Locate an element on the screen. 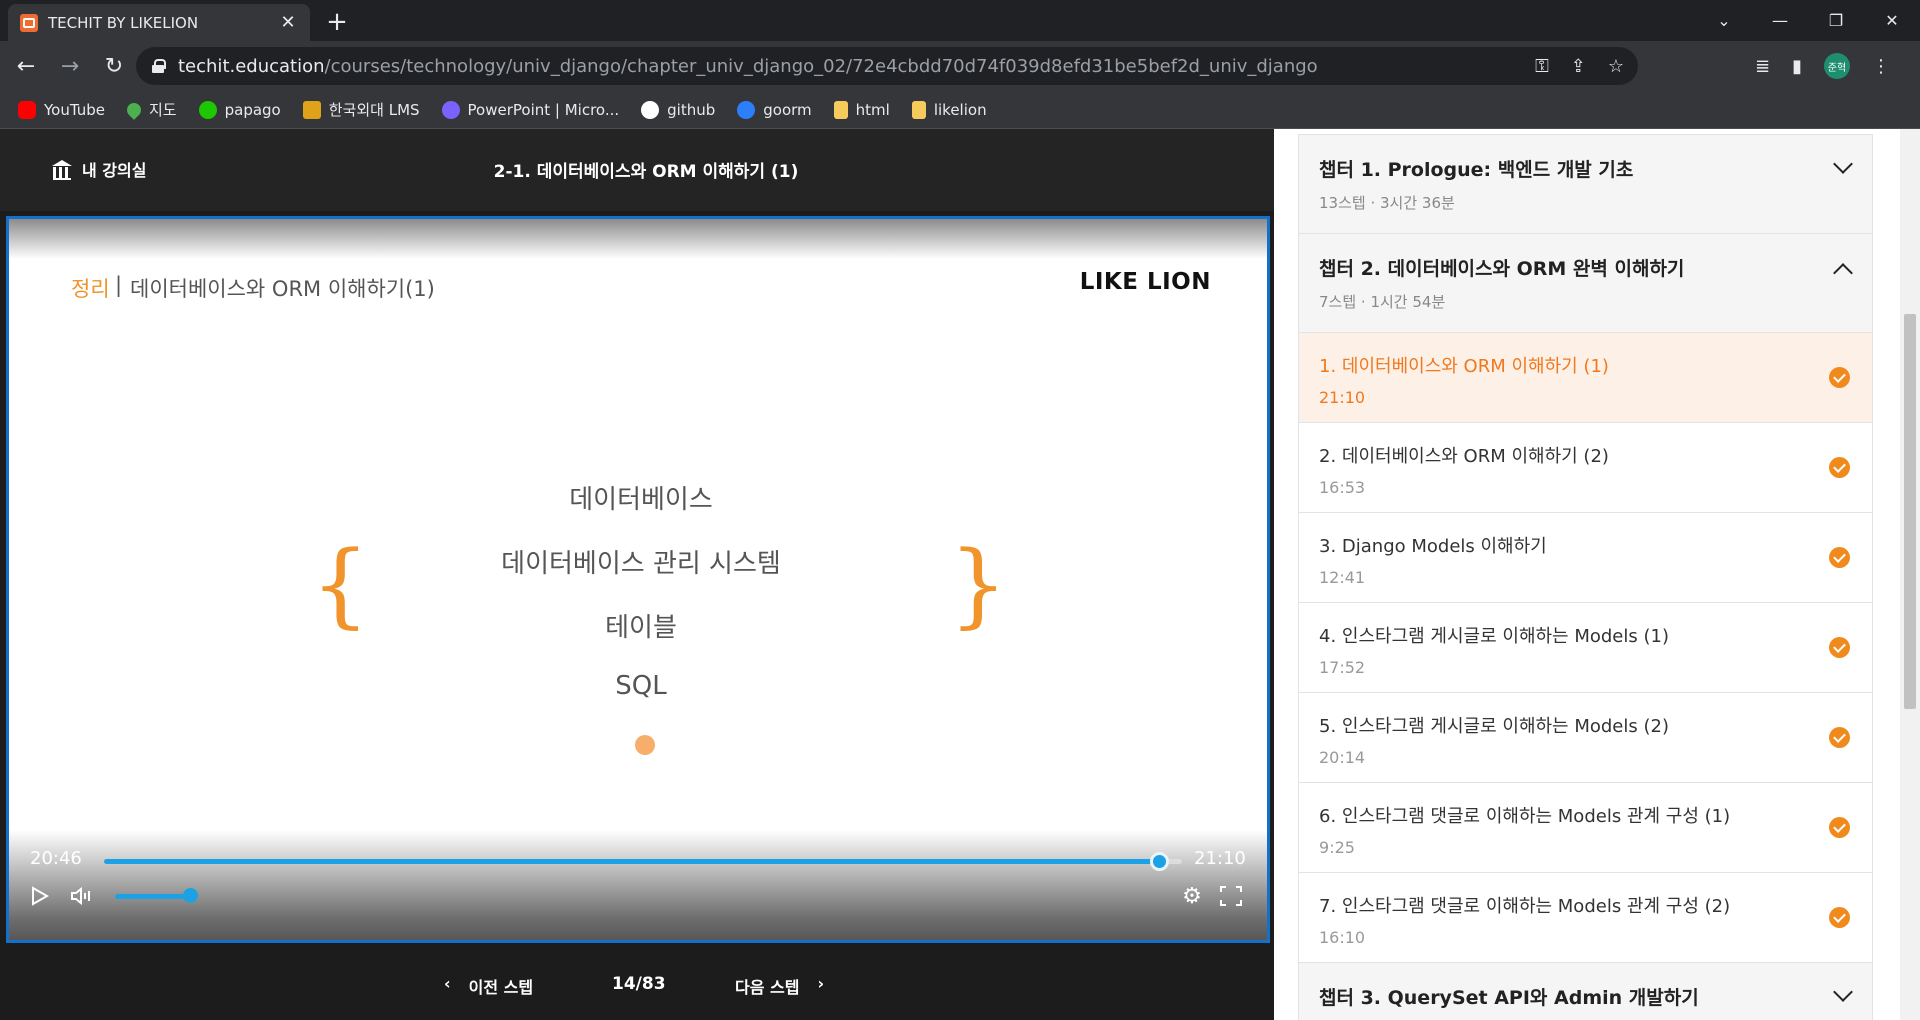 This screenshot has width=1920, height=1020. volume-handle is located at coordinates (190, 895).